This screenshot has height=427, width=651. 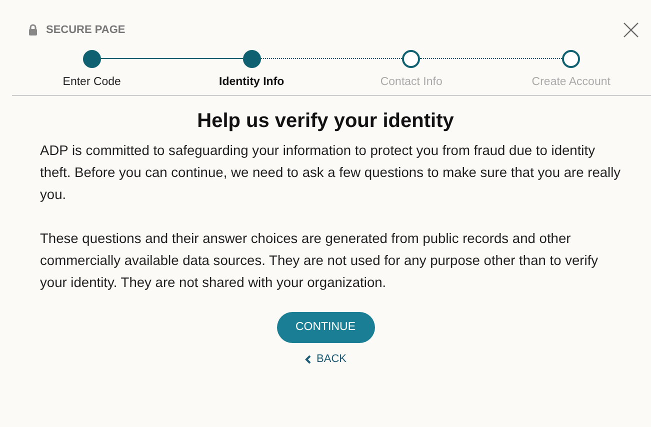 What do you see at coordinates (325, 359) in the screenshot?
I see `back-link: BACK` at bounding box center [325, 359].